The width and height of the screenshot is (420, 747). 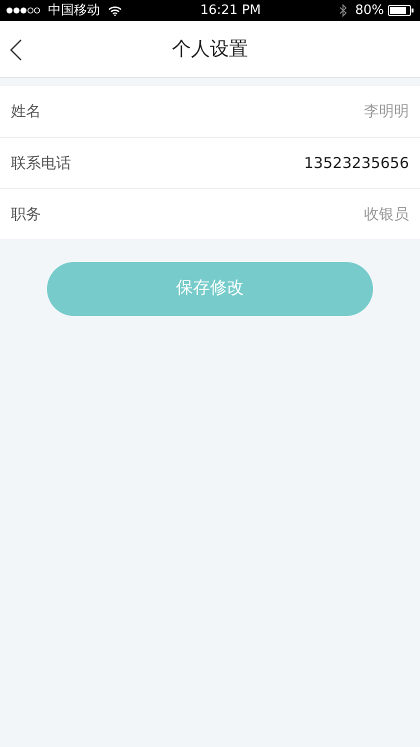 What do you see at coordinates (309, 163) in the screenshot?
I see `input-field: 13523235656` at bounding box center [309, 163].